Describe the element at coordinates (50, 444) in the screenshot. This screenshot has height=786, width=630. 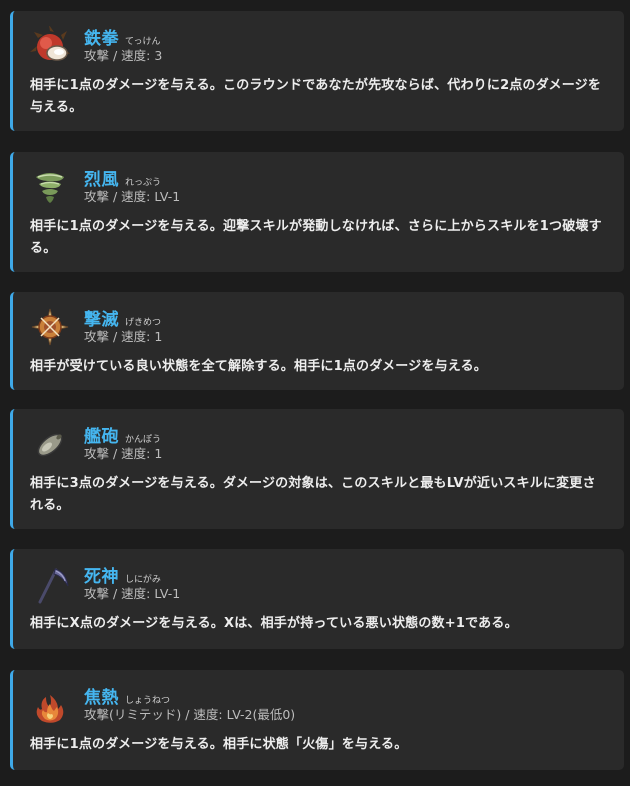
I see `cannon-shell-icon` at that location.